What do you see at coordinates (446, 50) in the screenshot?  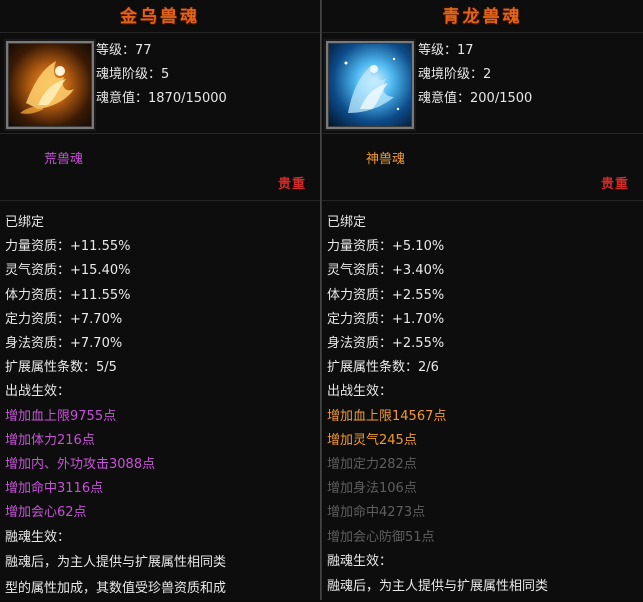 I see `level-text: 等级：17` at bounding box center [446, 50].